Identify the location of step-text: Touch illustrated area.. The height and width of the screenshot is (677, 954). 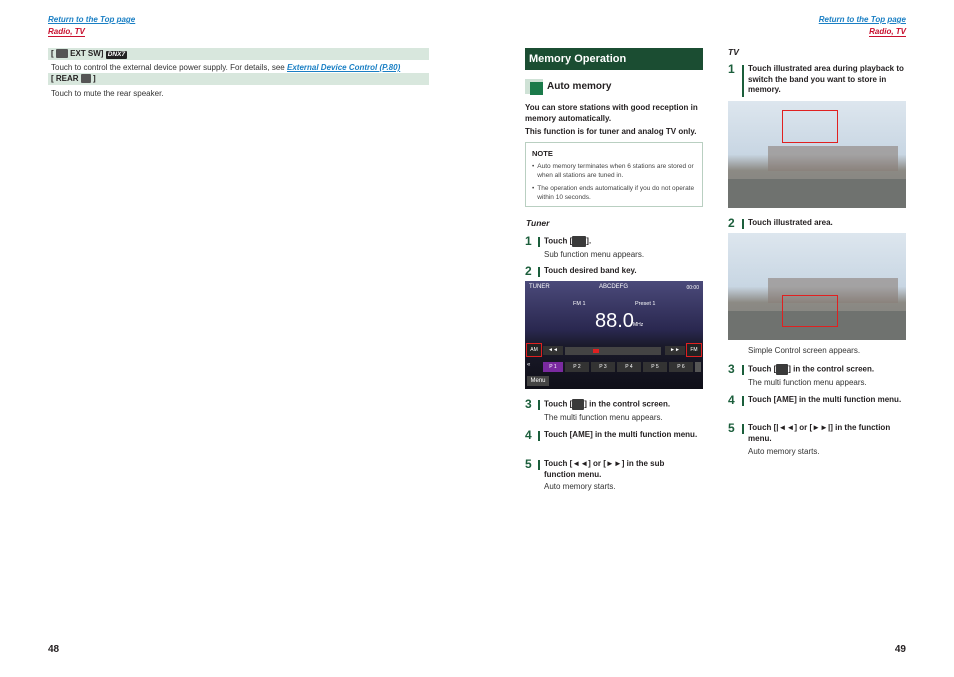
(790, 222).